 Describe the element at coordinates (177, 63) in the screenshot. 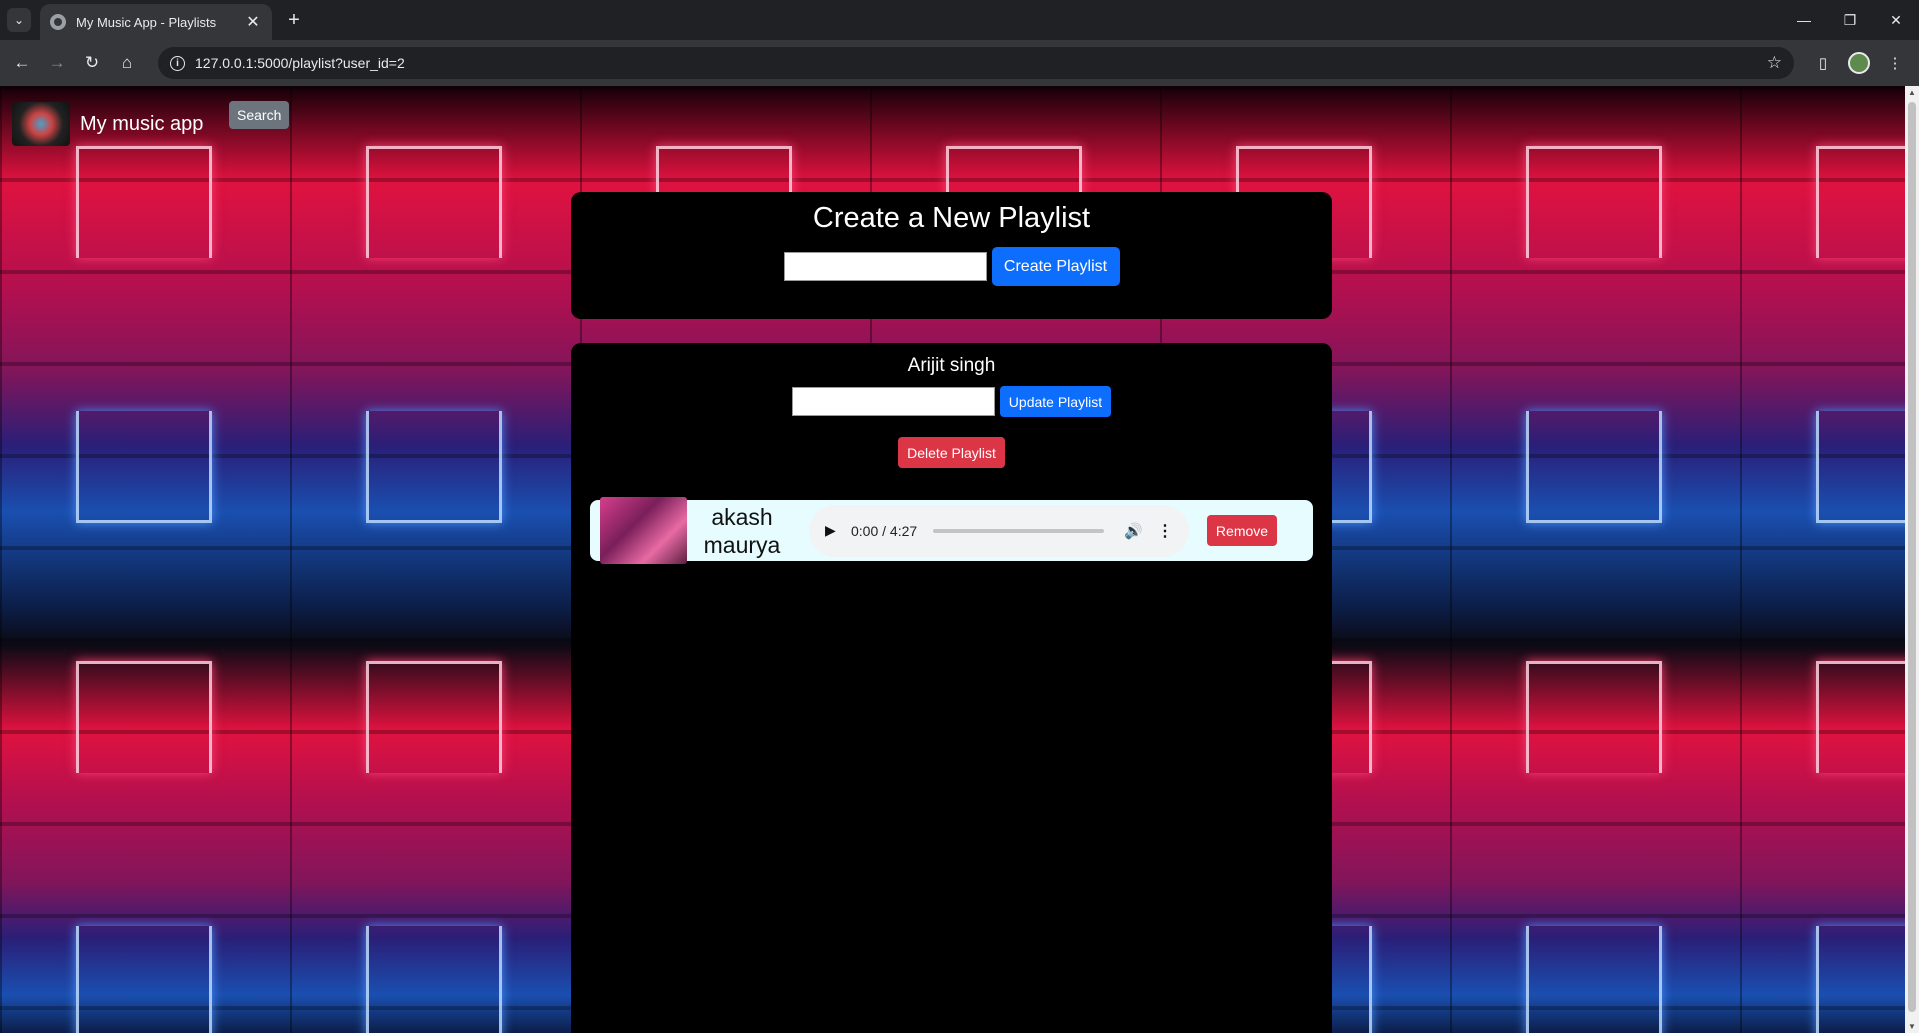

I see `site-info-icon: i` at that location.